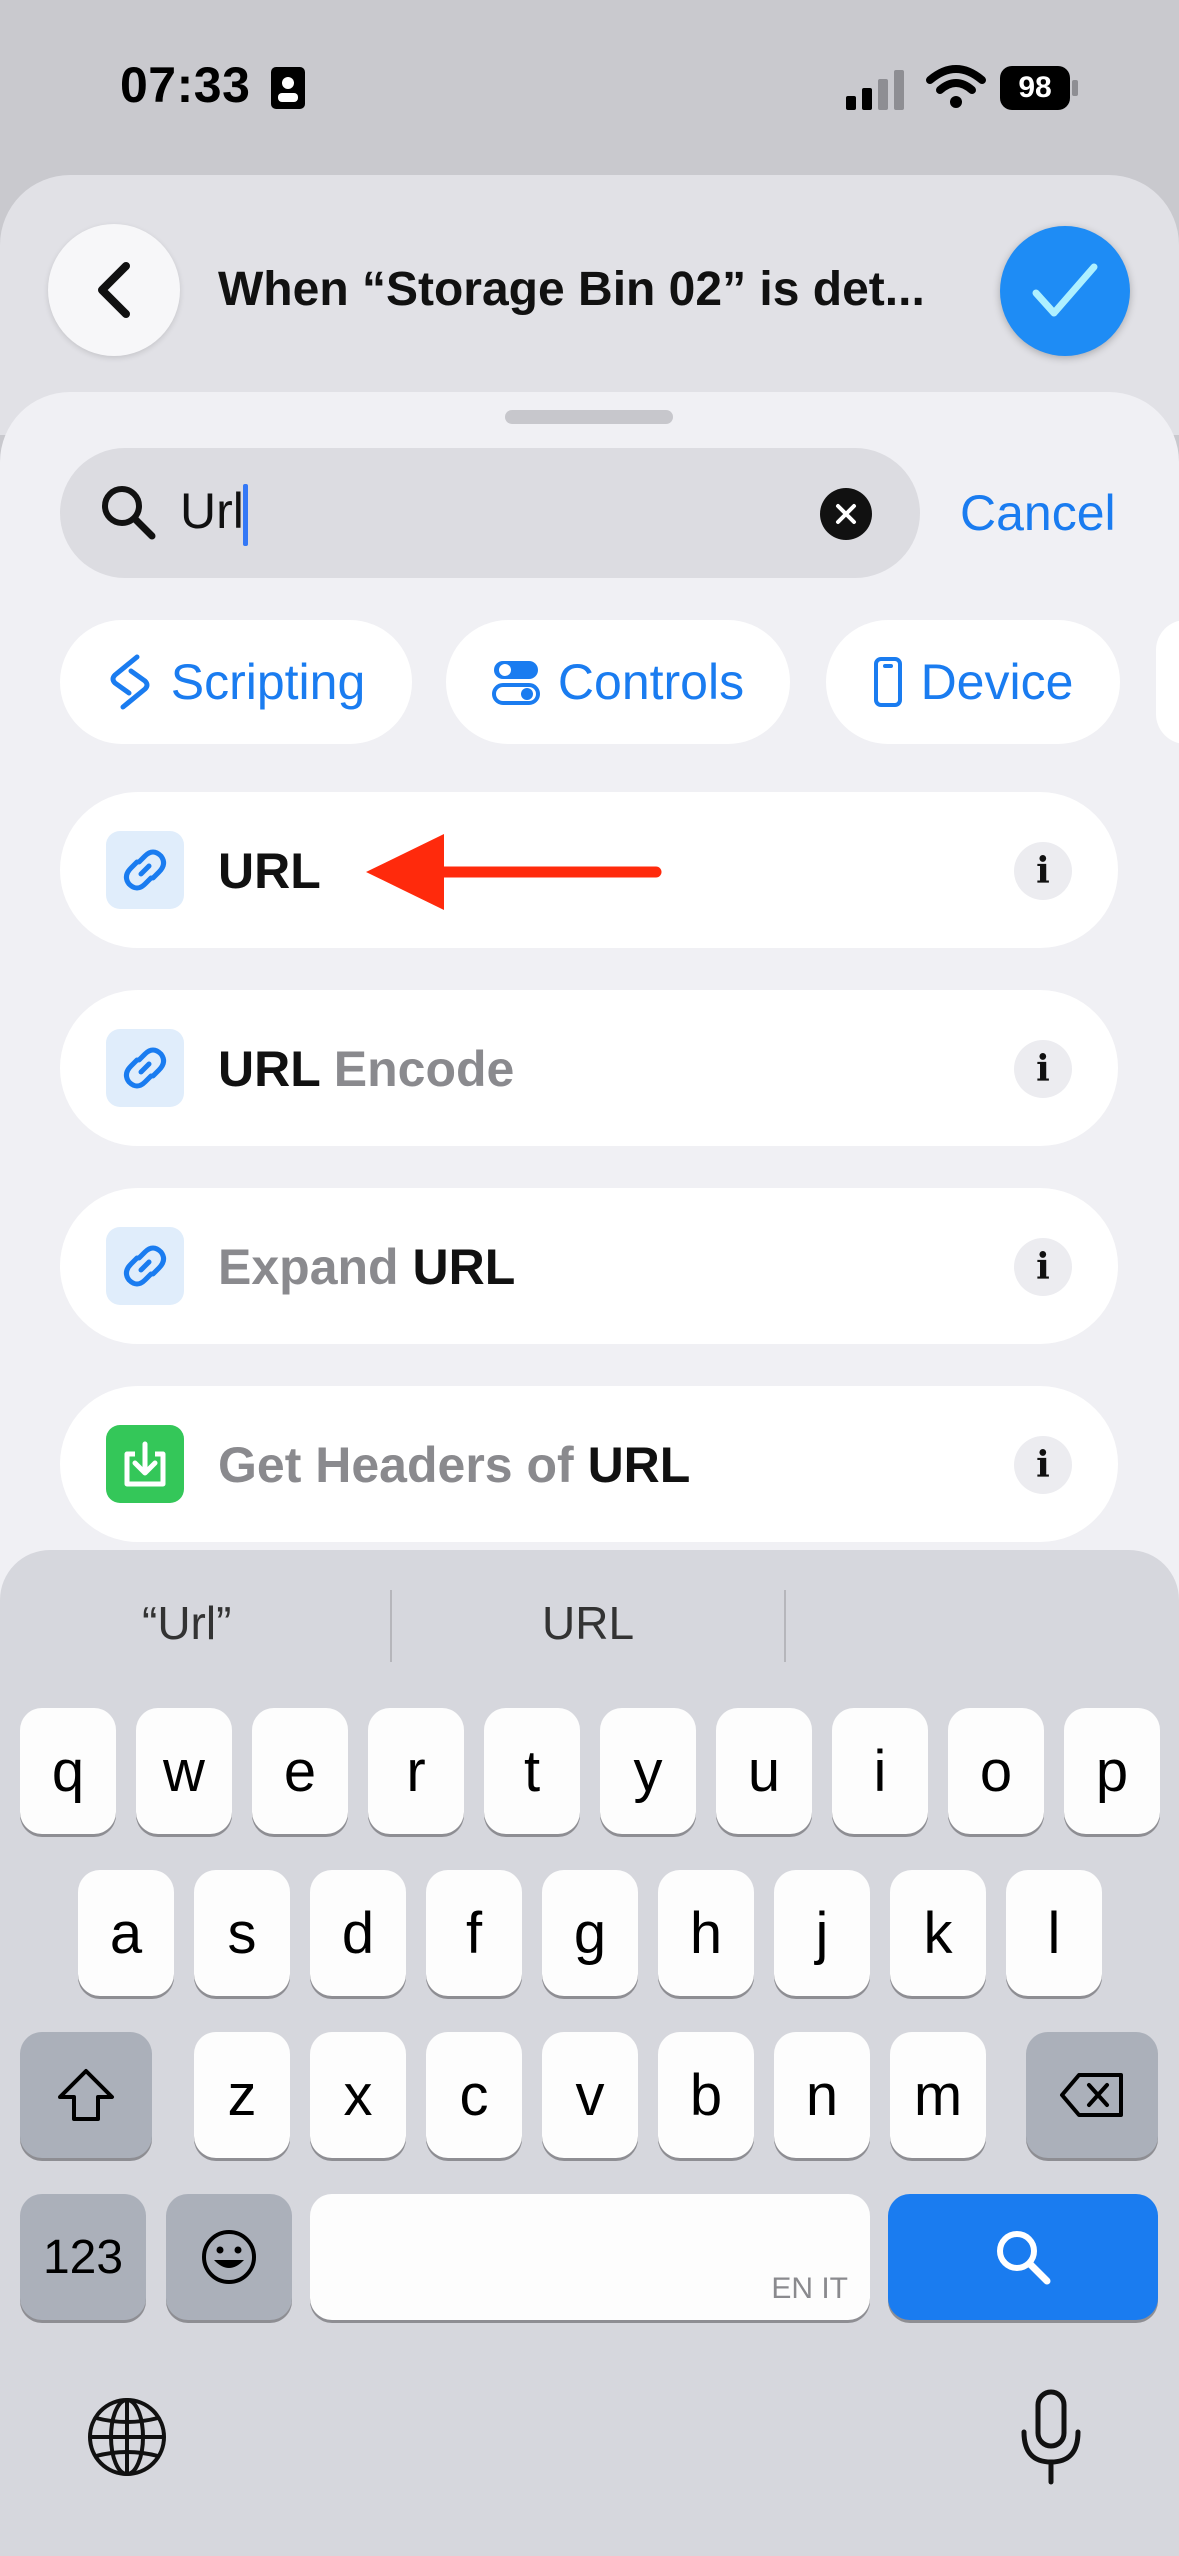 The image size is (1179, 2556). Describe the element at coordinates (588, 1623) in the screenshot. I see `suggestion-url: URL` at that location.